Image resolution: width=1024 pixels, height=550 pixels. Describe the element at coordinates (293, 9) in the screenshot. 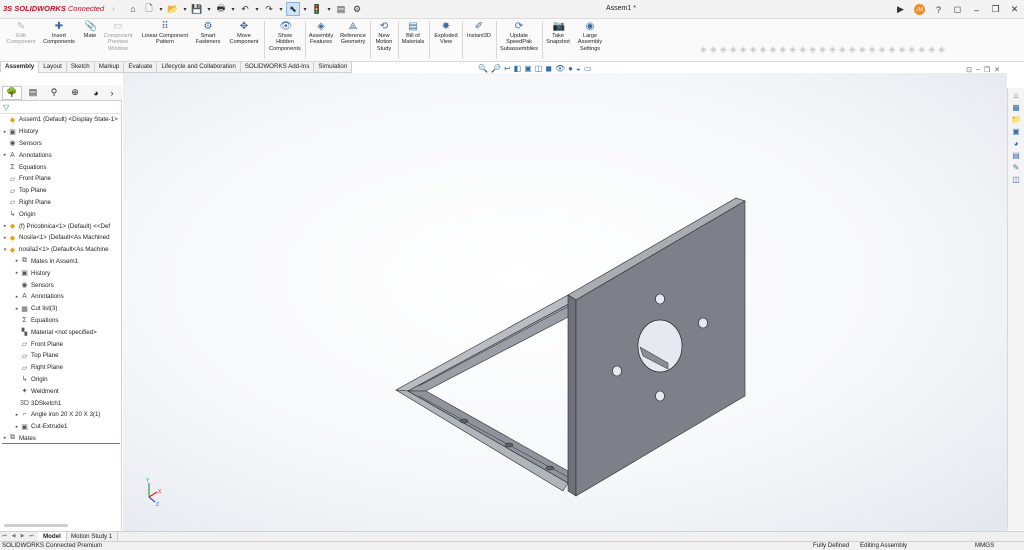

I see `select-icon: ⬉` at that location.